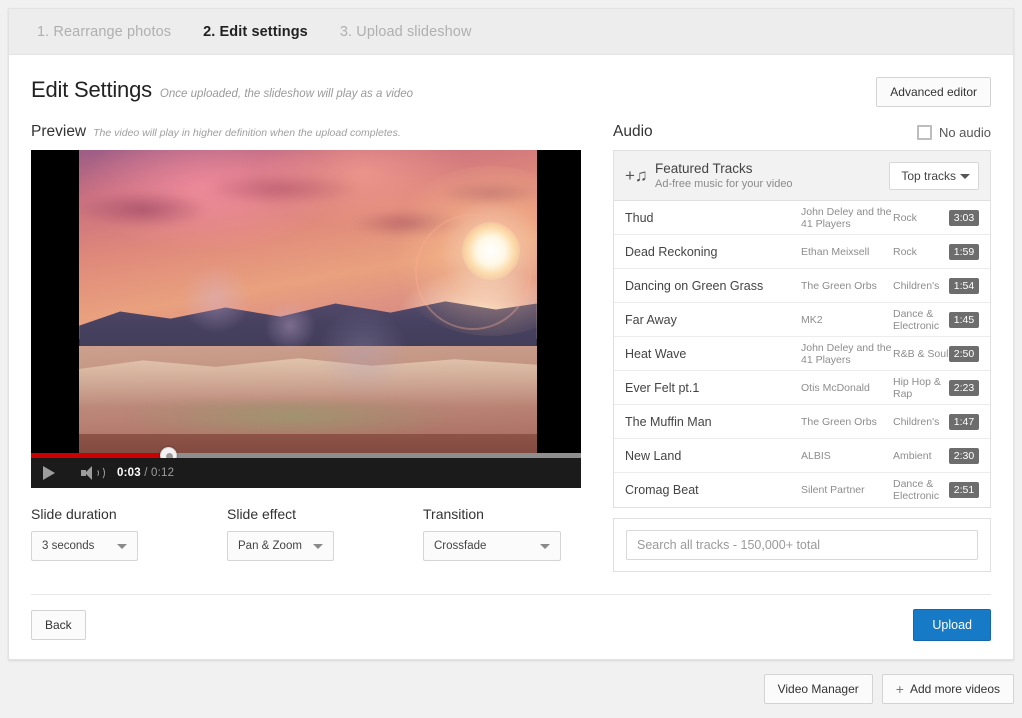 The height and width of the screenshot is (718, 1022). Describe the element at coordinates (802, 132) in the screenshot. I see `audio-header: Audio No audio` at that location.